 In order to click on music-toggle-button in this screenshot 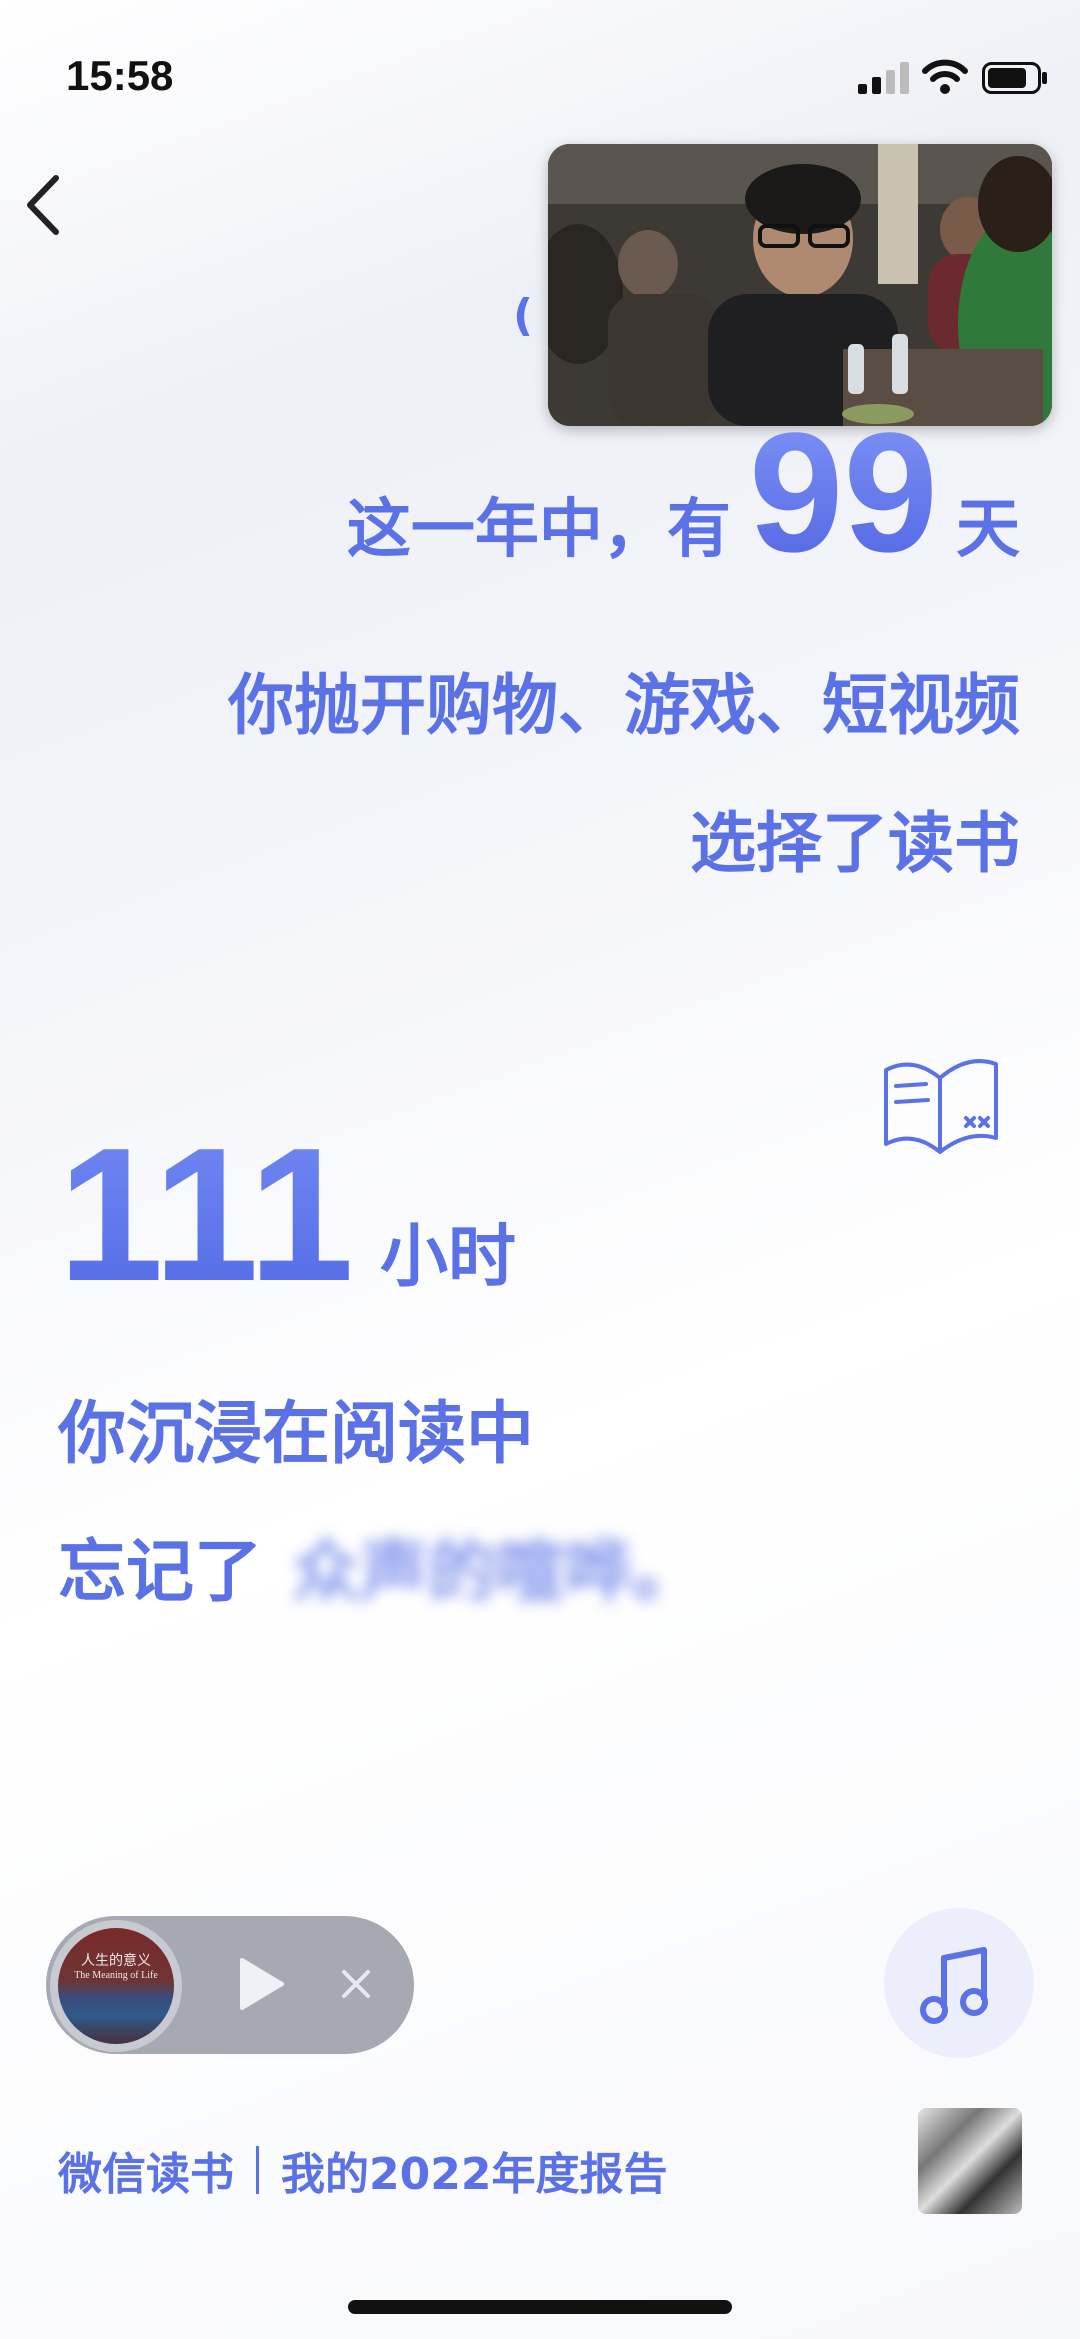, I will do `click(959, 1983)`.